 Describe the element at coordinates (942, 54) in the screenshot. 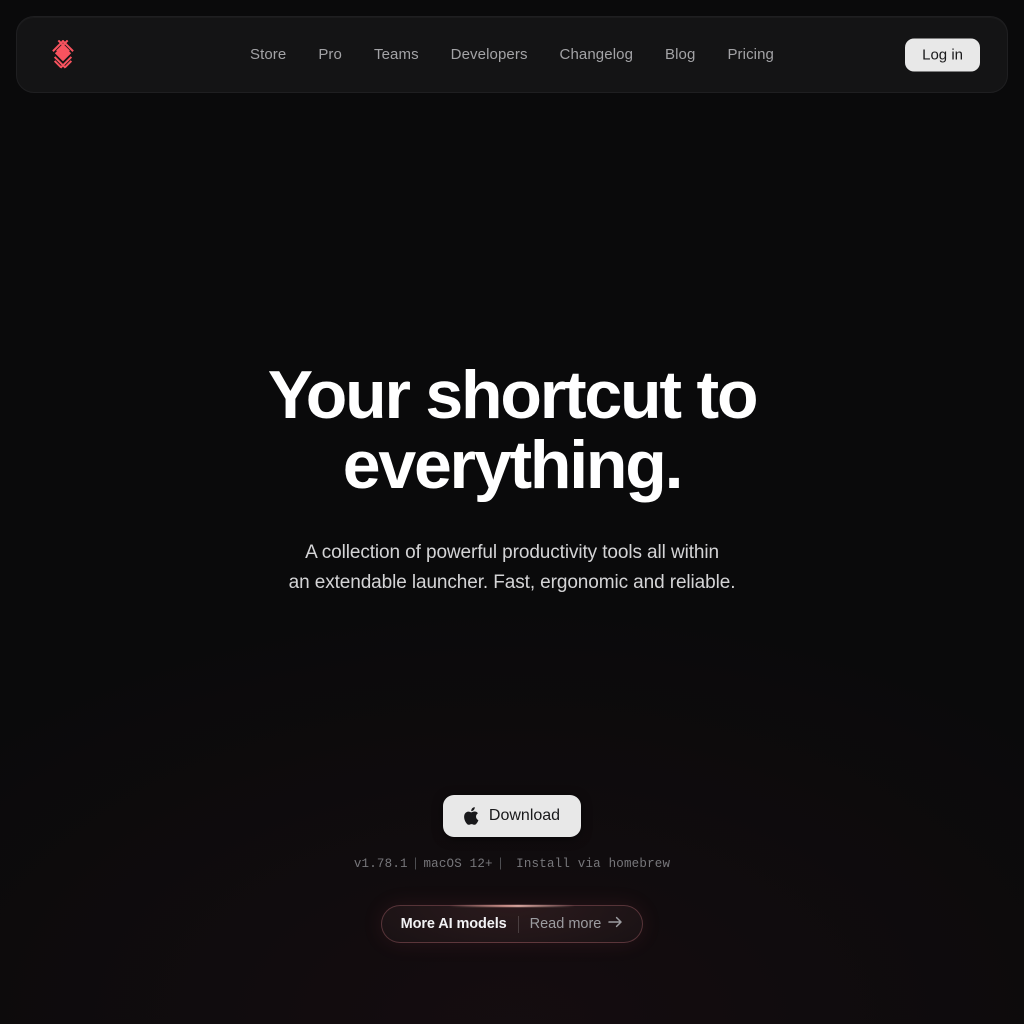

I see `log-in-button: Log in` at that location.